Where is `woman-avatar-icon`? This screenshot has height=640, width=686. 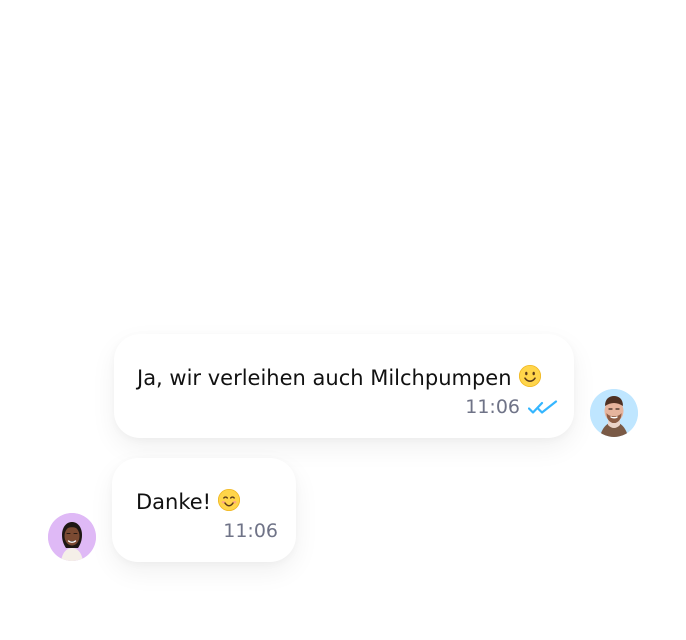
woman-avatar-icon is located at coordinates (72, 537).